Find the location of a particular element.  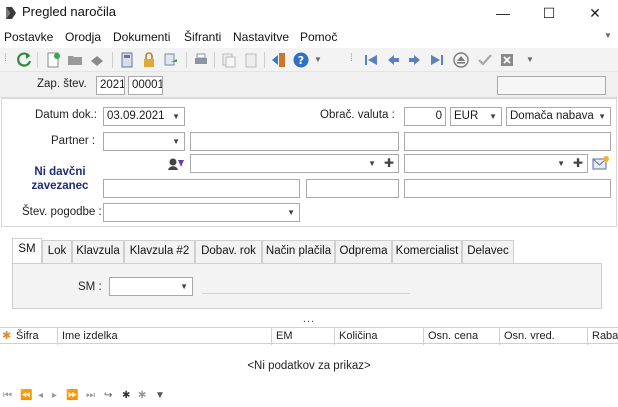

menu-sifranti: Šifranti is located at coordinates (202, 37).